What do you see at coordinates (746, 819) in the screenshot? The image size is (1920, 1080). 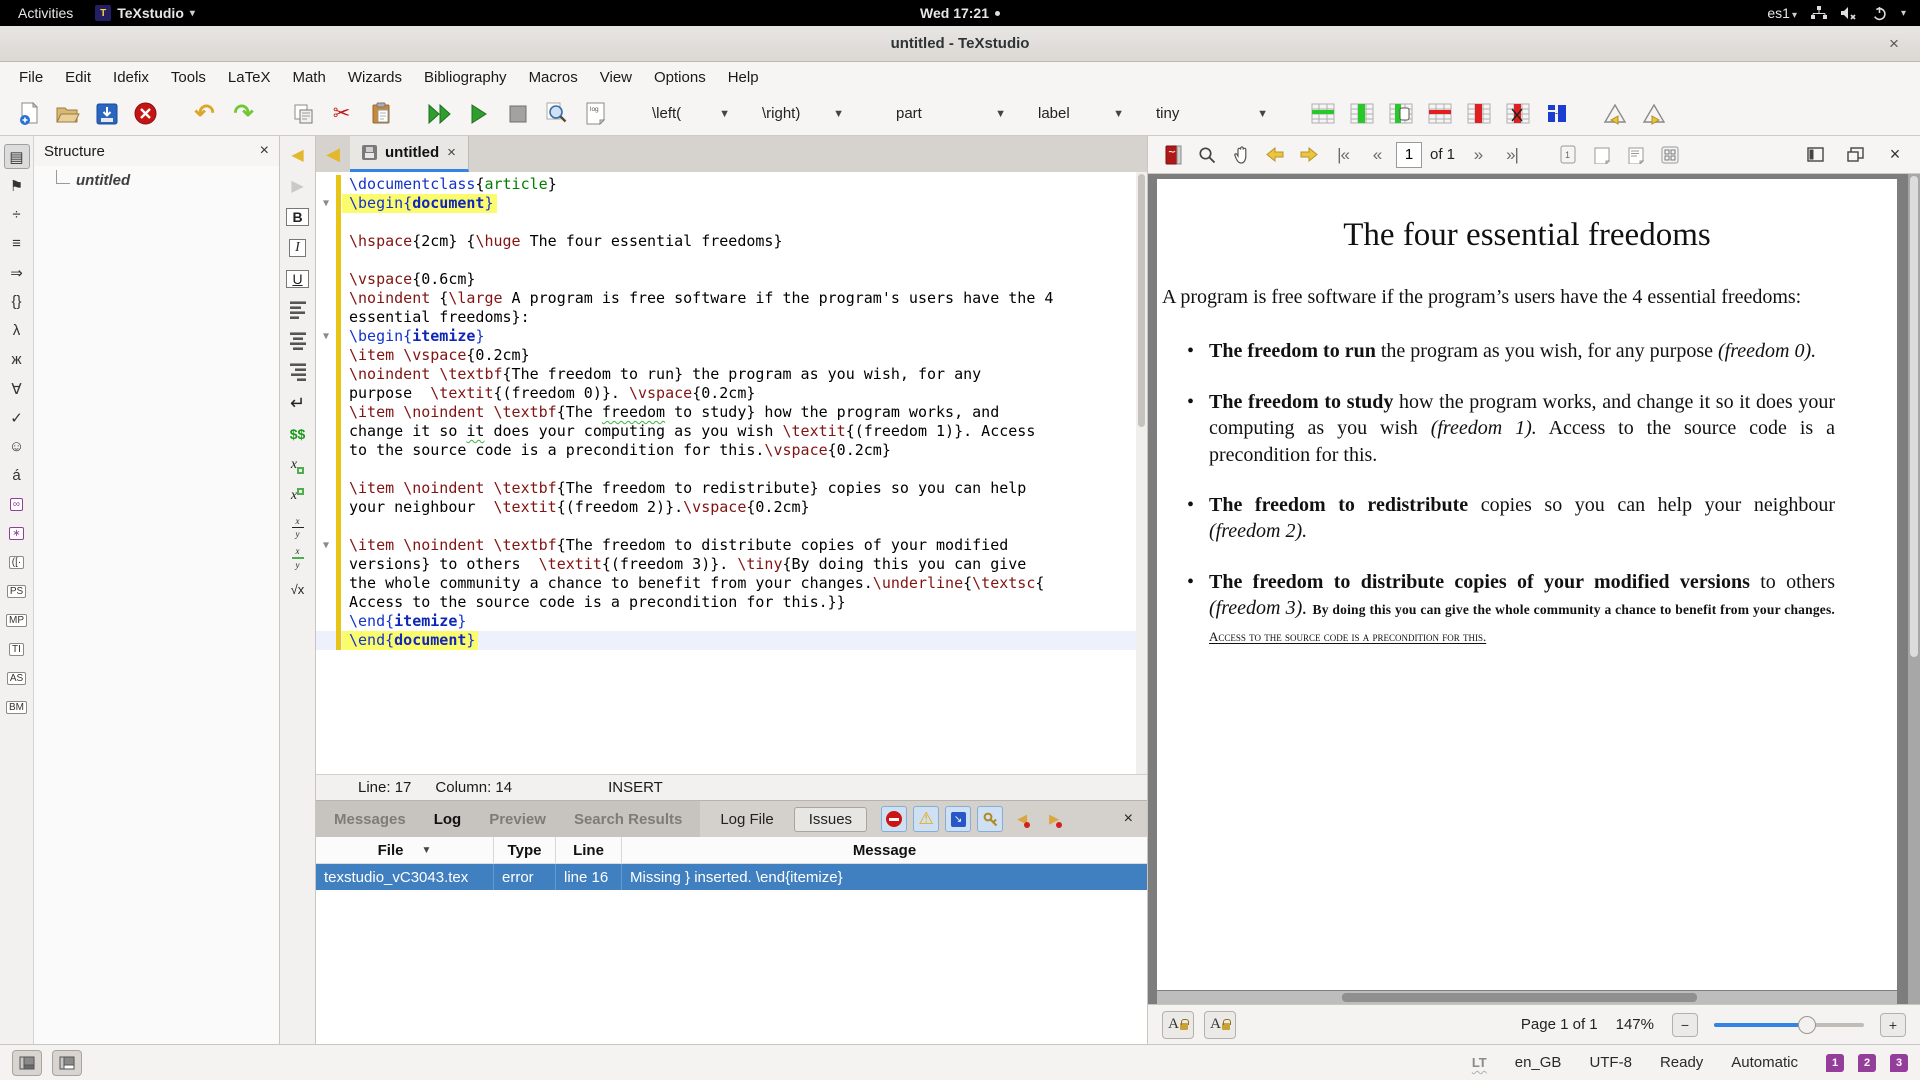 I see `log-file-button: Log File` at bounding box center [746, 819].